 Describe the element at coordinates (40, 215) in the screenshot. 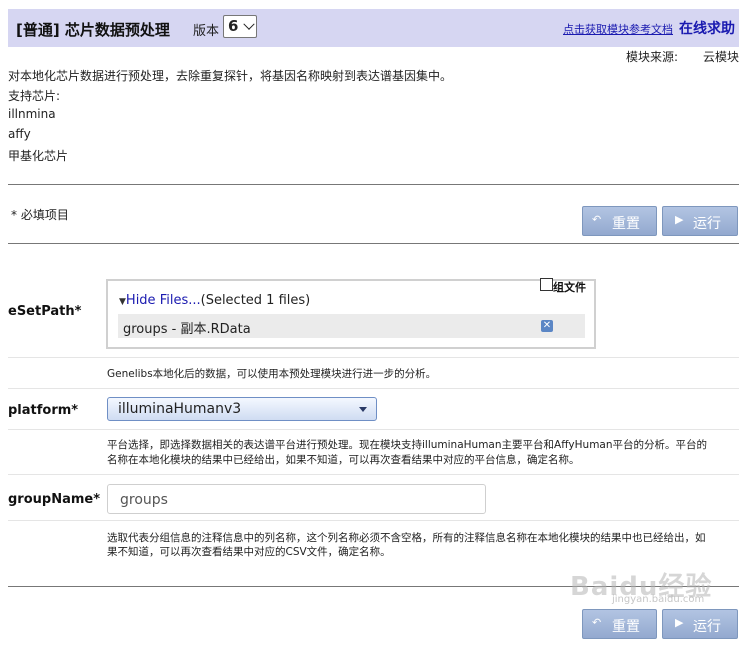

I see `required-note: * 必填项目` at that location.